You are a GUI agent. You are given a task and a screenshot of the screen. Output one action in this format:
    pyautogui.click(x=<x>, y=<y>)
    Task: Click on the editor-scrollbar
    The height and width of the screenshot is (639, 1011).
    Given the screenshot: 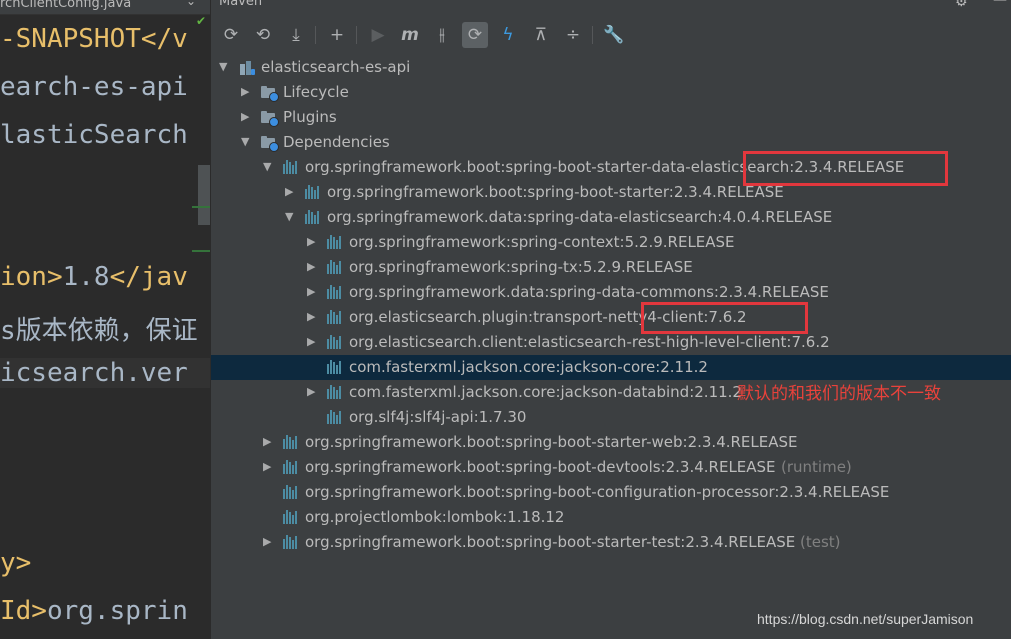 What is the action you would take?
    pyautogui.click(x=204, y=195)
    